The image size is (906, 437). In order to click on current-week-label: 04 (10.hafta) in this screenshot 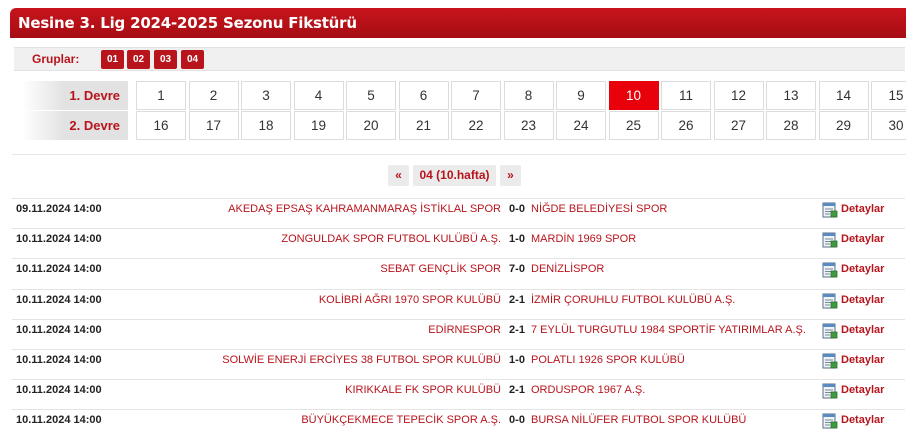, I will do `click(454, 175)`.